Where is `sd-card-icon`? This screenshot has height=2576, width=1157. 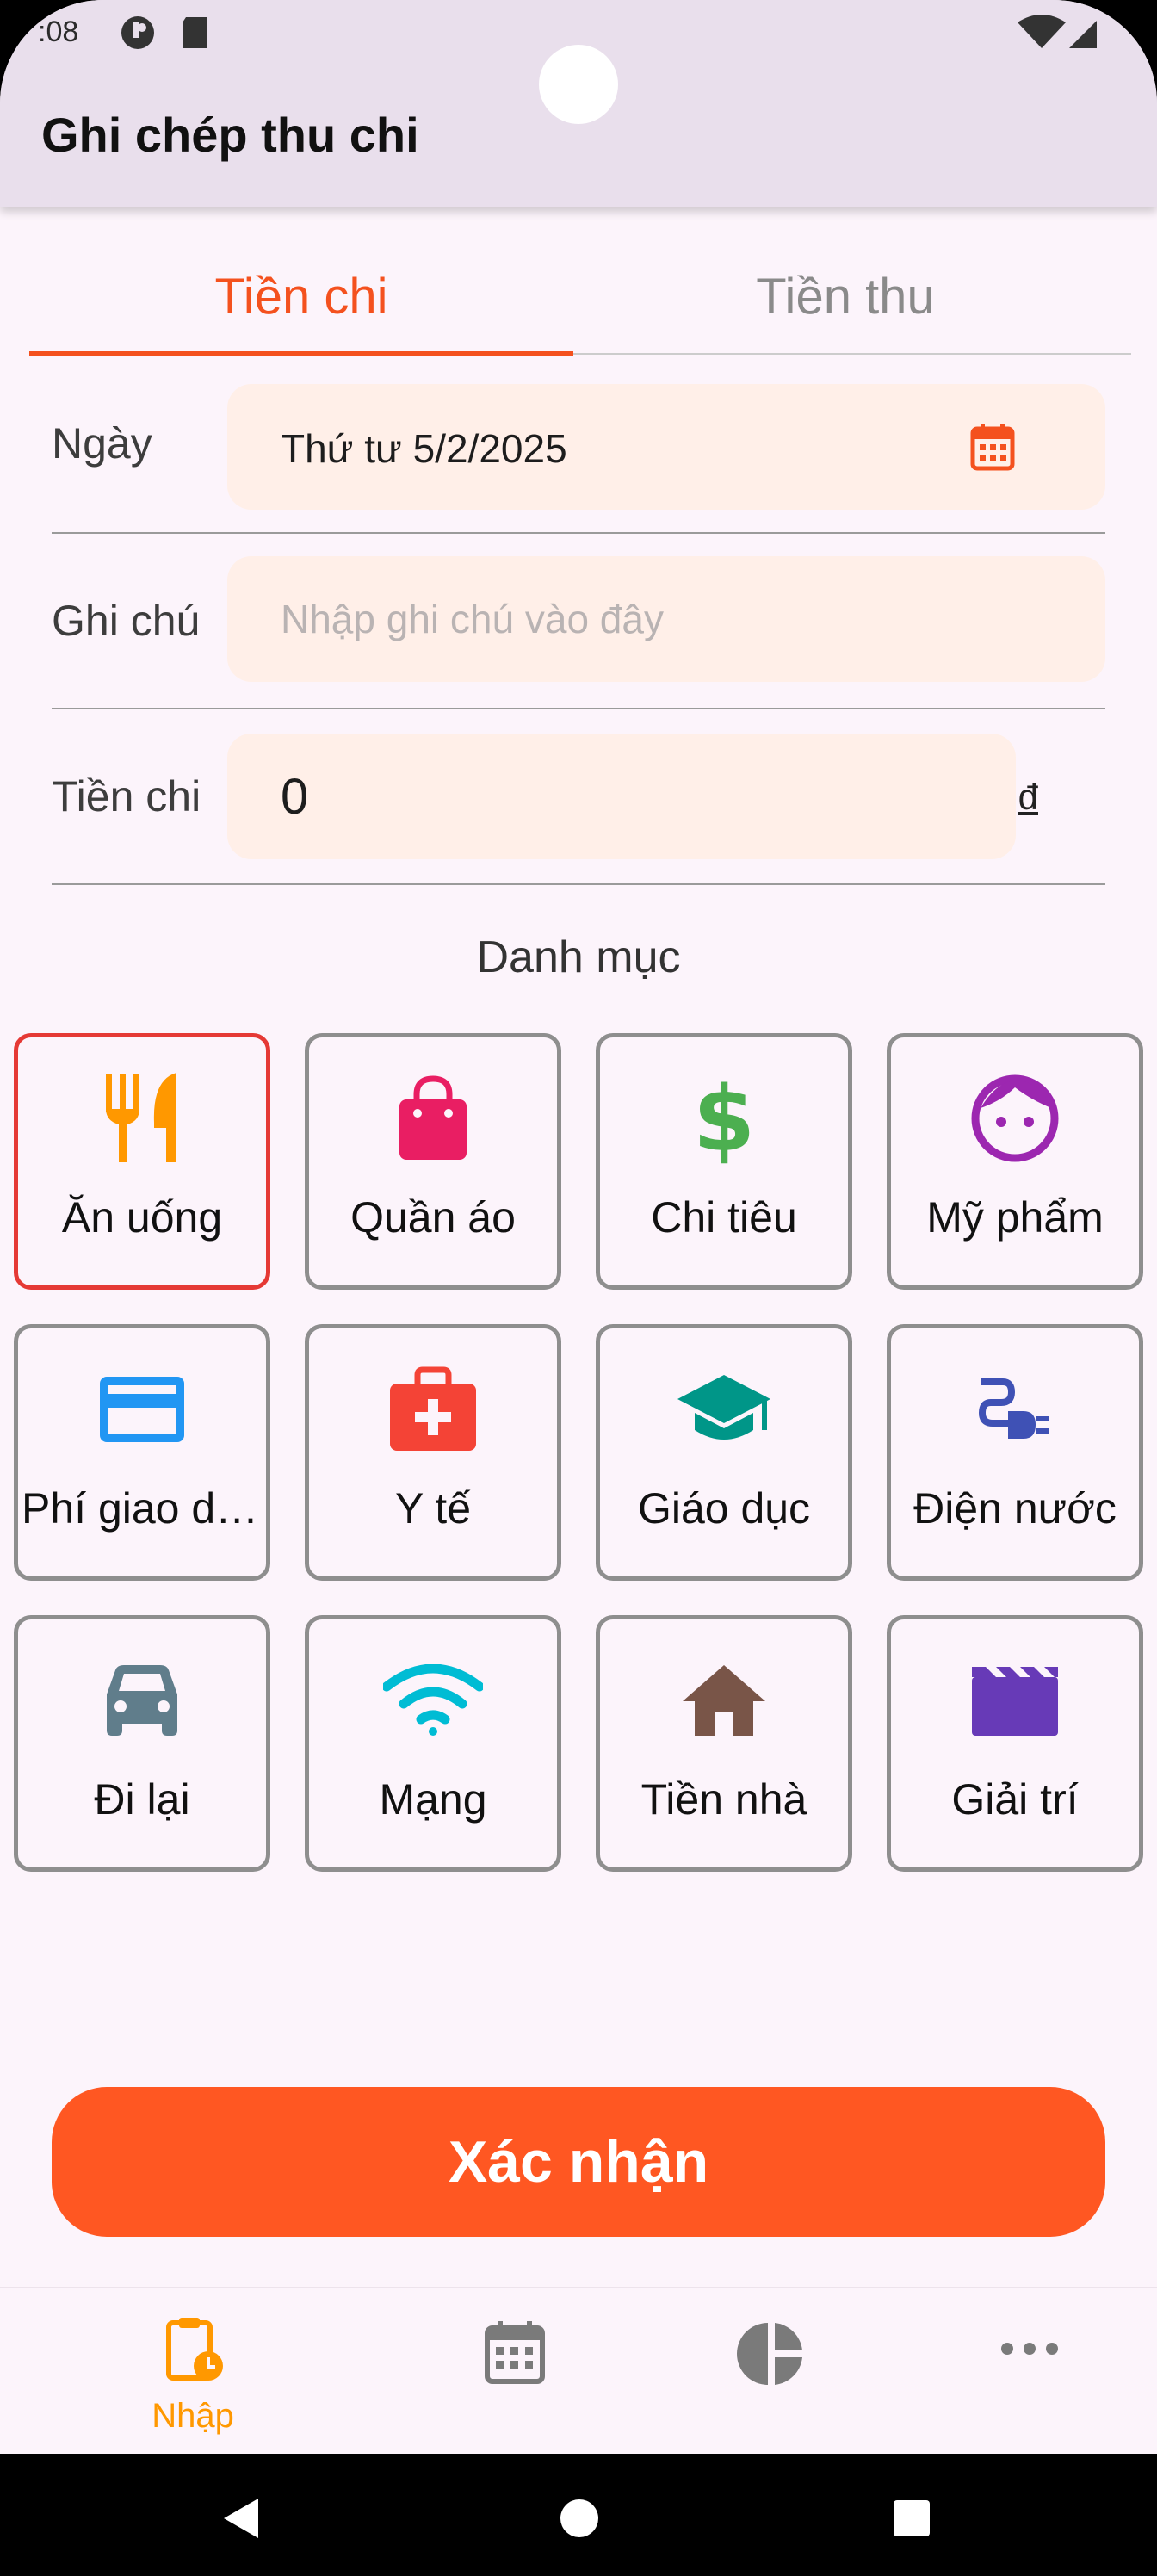
sd-card-icon is located at coordinates (194, 35).